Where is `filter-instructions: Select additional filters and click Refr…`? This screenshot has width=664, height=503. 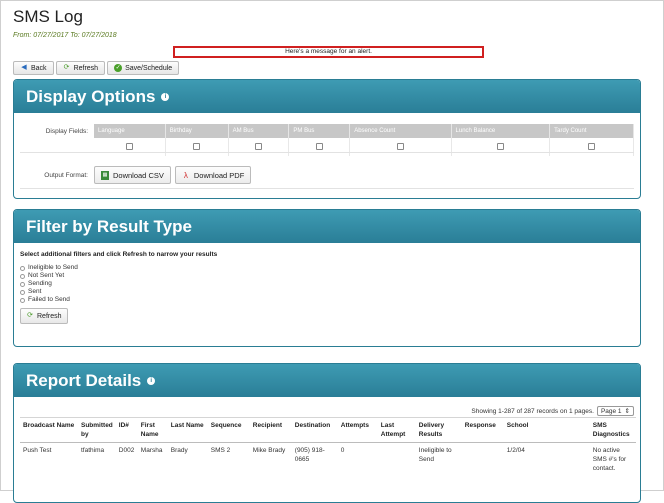
filter-instructions: Select additional filters and click Refr… is located at coordinates (119, 254).